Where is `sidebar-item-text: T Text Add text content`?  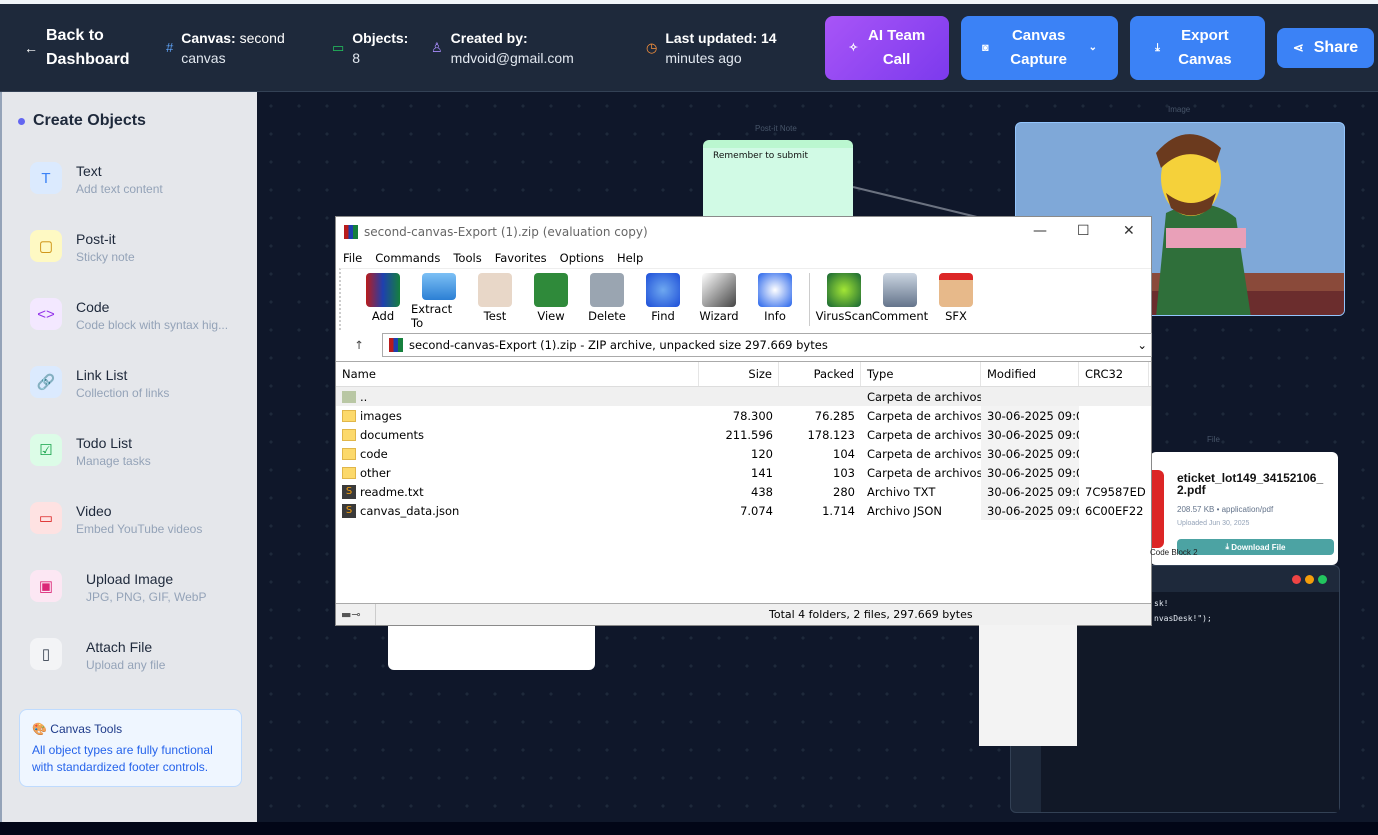 sidebar-item-text: T Text Add text content is located at coordinates (96, 180).